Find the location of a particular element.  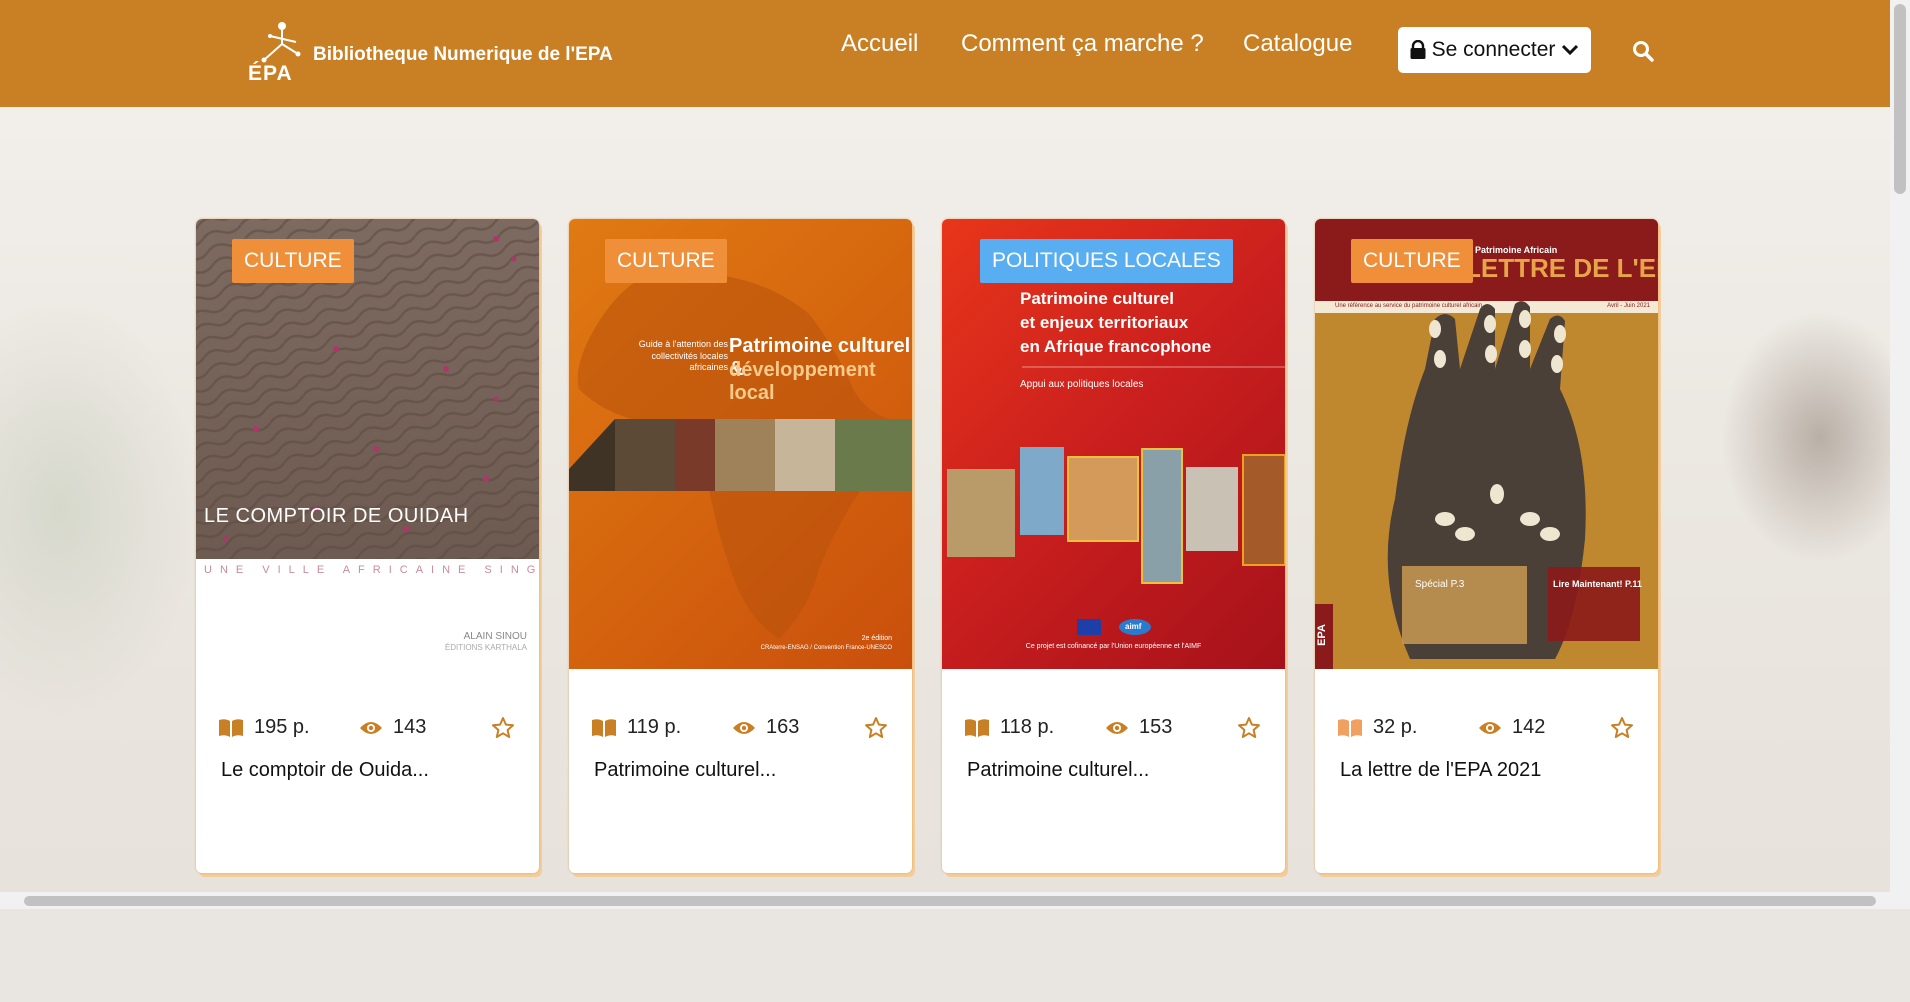

cover-subtitle: UNE VILLE AFRICAINE SINGULIÈRE is located at coordinates (371, 570).